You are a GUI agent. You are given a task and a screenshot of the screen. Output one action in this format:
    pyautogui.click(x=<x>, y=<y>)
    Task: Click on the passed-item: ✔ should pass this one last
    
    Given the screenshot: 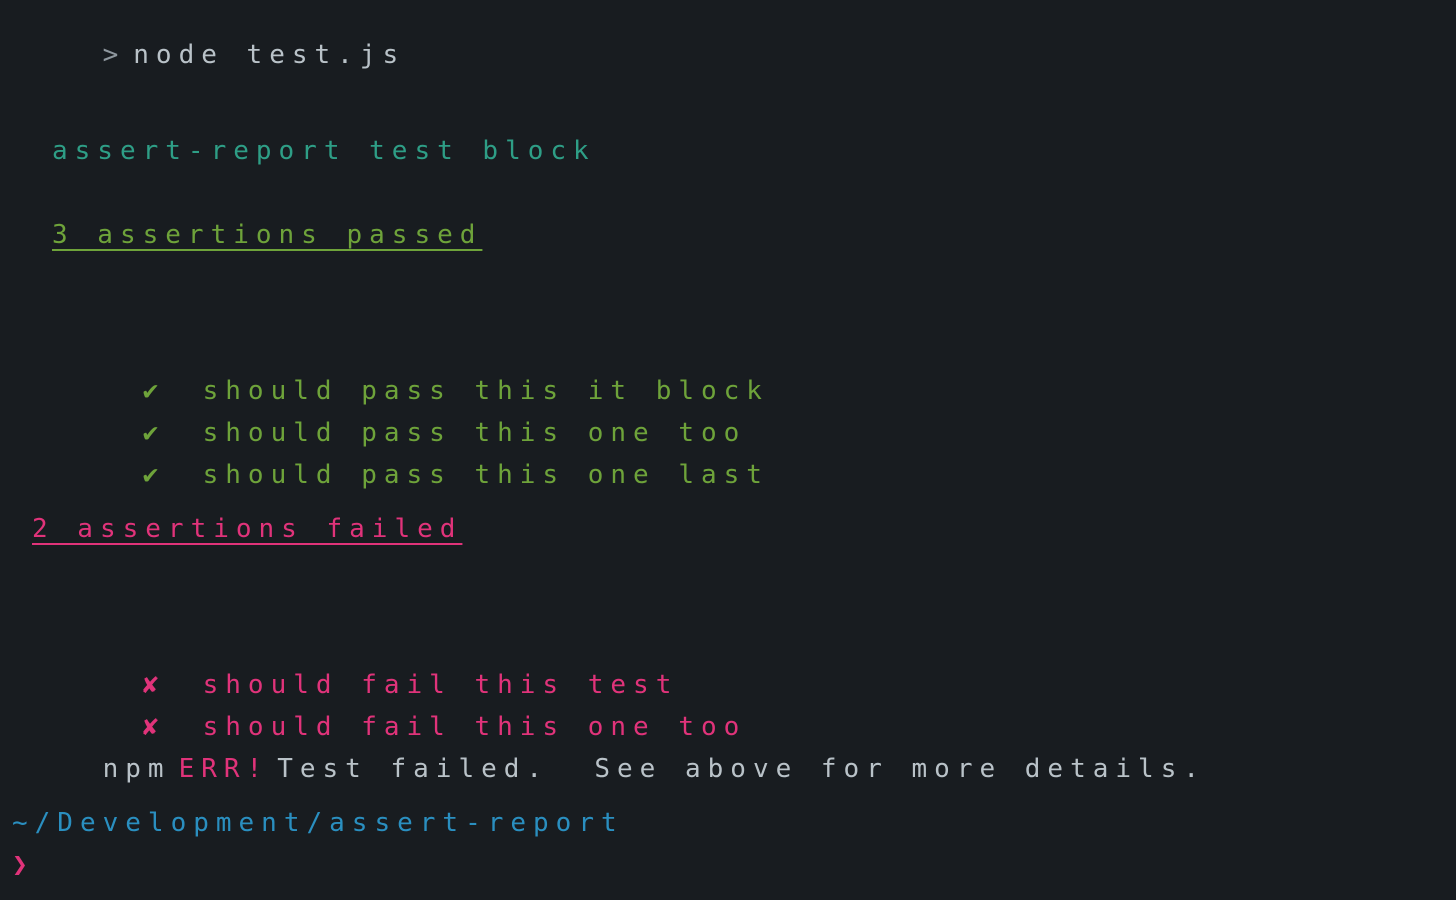 What is the action you would take?
    pyautogui.click(x=410, y=460)
    